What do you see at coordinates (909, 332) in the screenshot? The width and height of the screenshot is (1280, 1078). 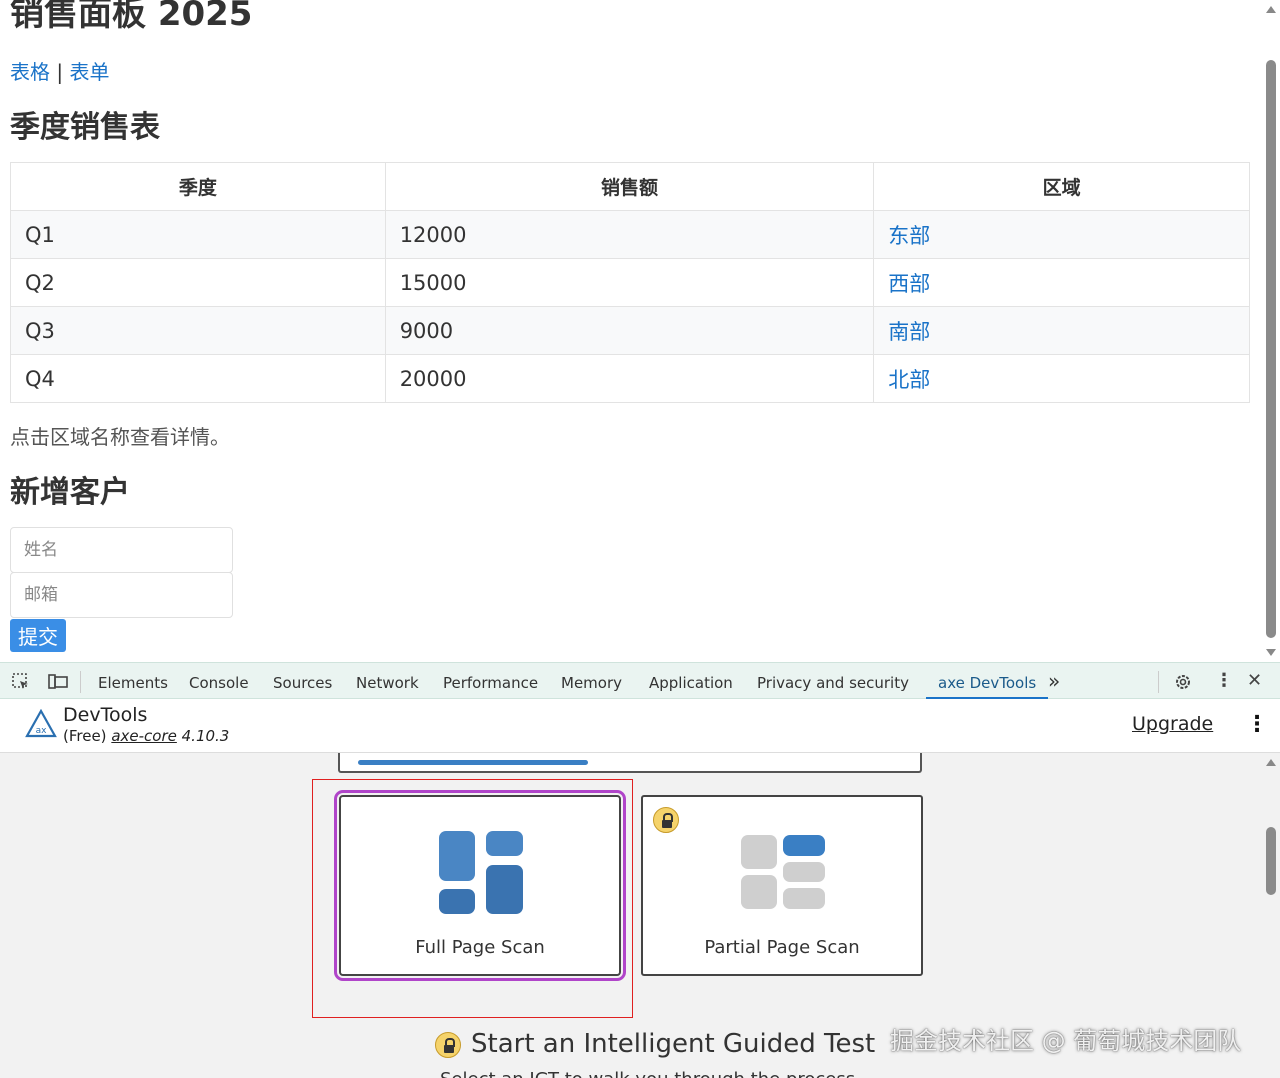 I see `region-link: 南部` at bounding box center [909, 332].